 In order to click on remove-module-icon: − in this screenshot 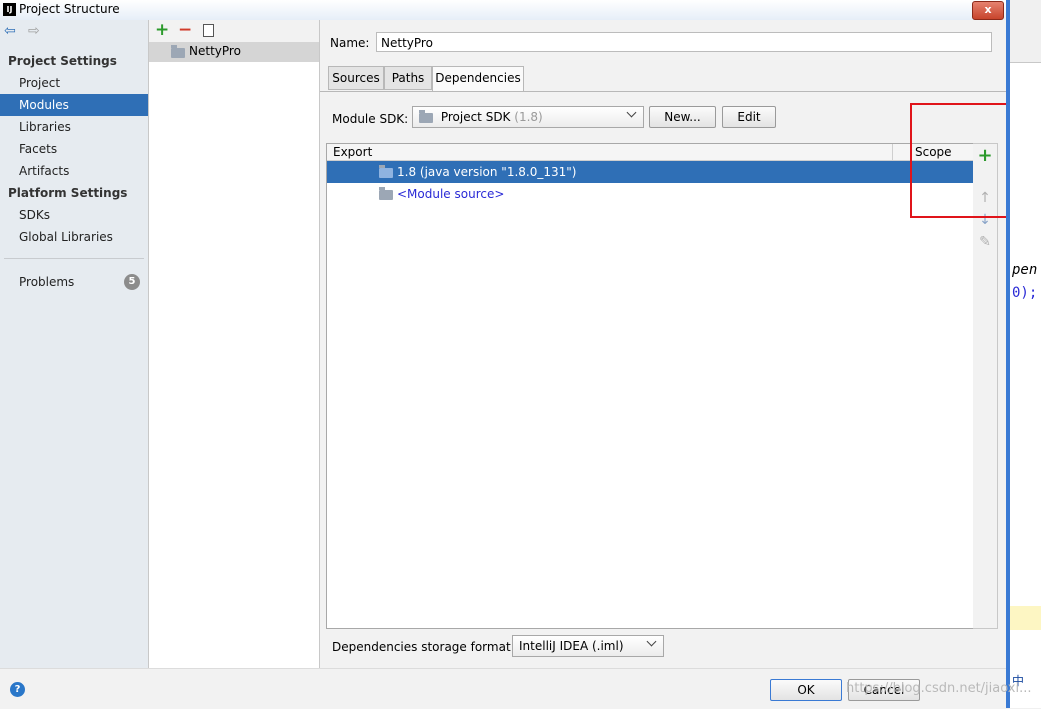, I will do `click(185, 30)`.